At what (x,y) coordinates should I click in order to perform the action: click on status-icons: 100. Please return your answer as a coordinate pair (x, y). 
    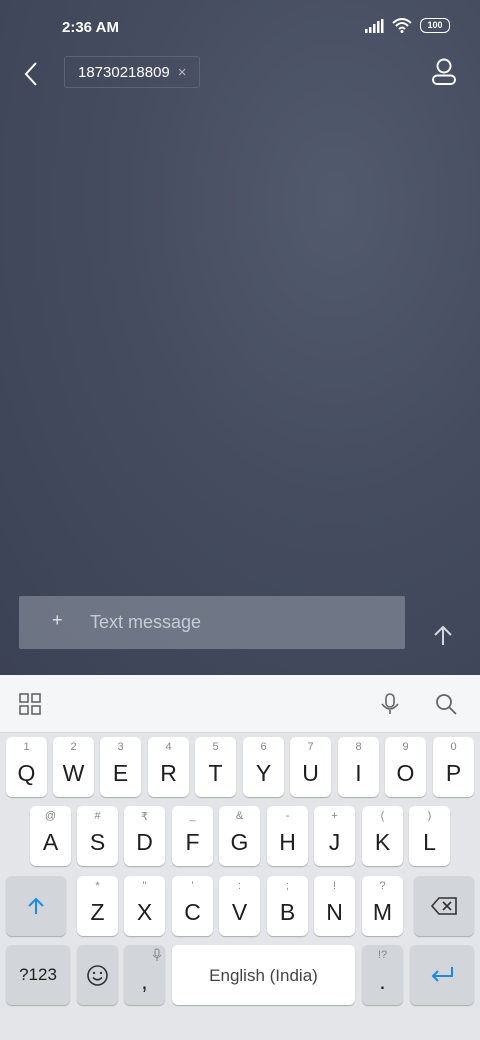
    Looking at the image, I should click on (407, 25).